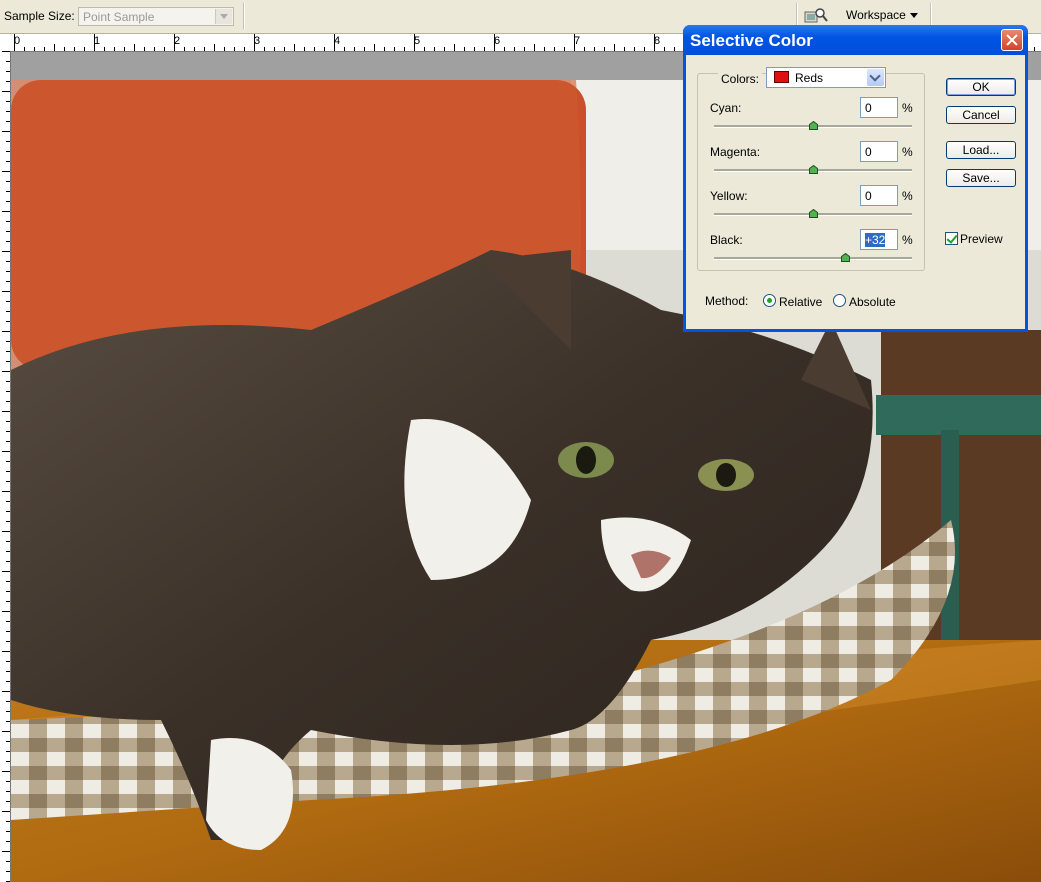 This screenshot has width=1041, height=882. What do you see at coordinates (740, 79) in the screenshot?
I see `colors-label: Colors:` at bounding box center [740, 79].